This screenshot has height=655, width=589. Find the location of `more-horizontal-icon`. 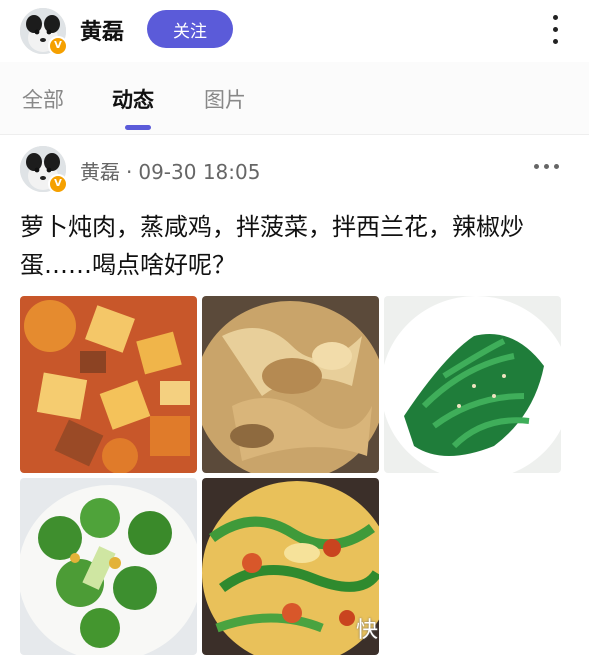

more-horizontal-icon is located at coordinates (547, 168).